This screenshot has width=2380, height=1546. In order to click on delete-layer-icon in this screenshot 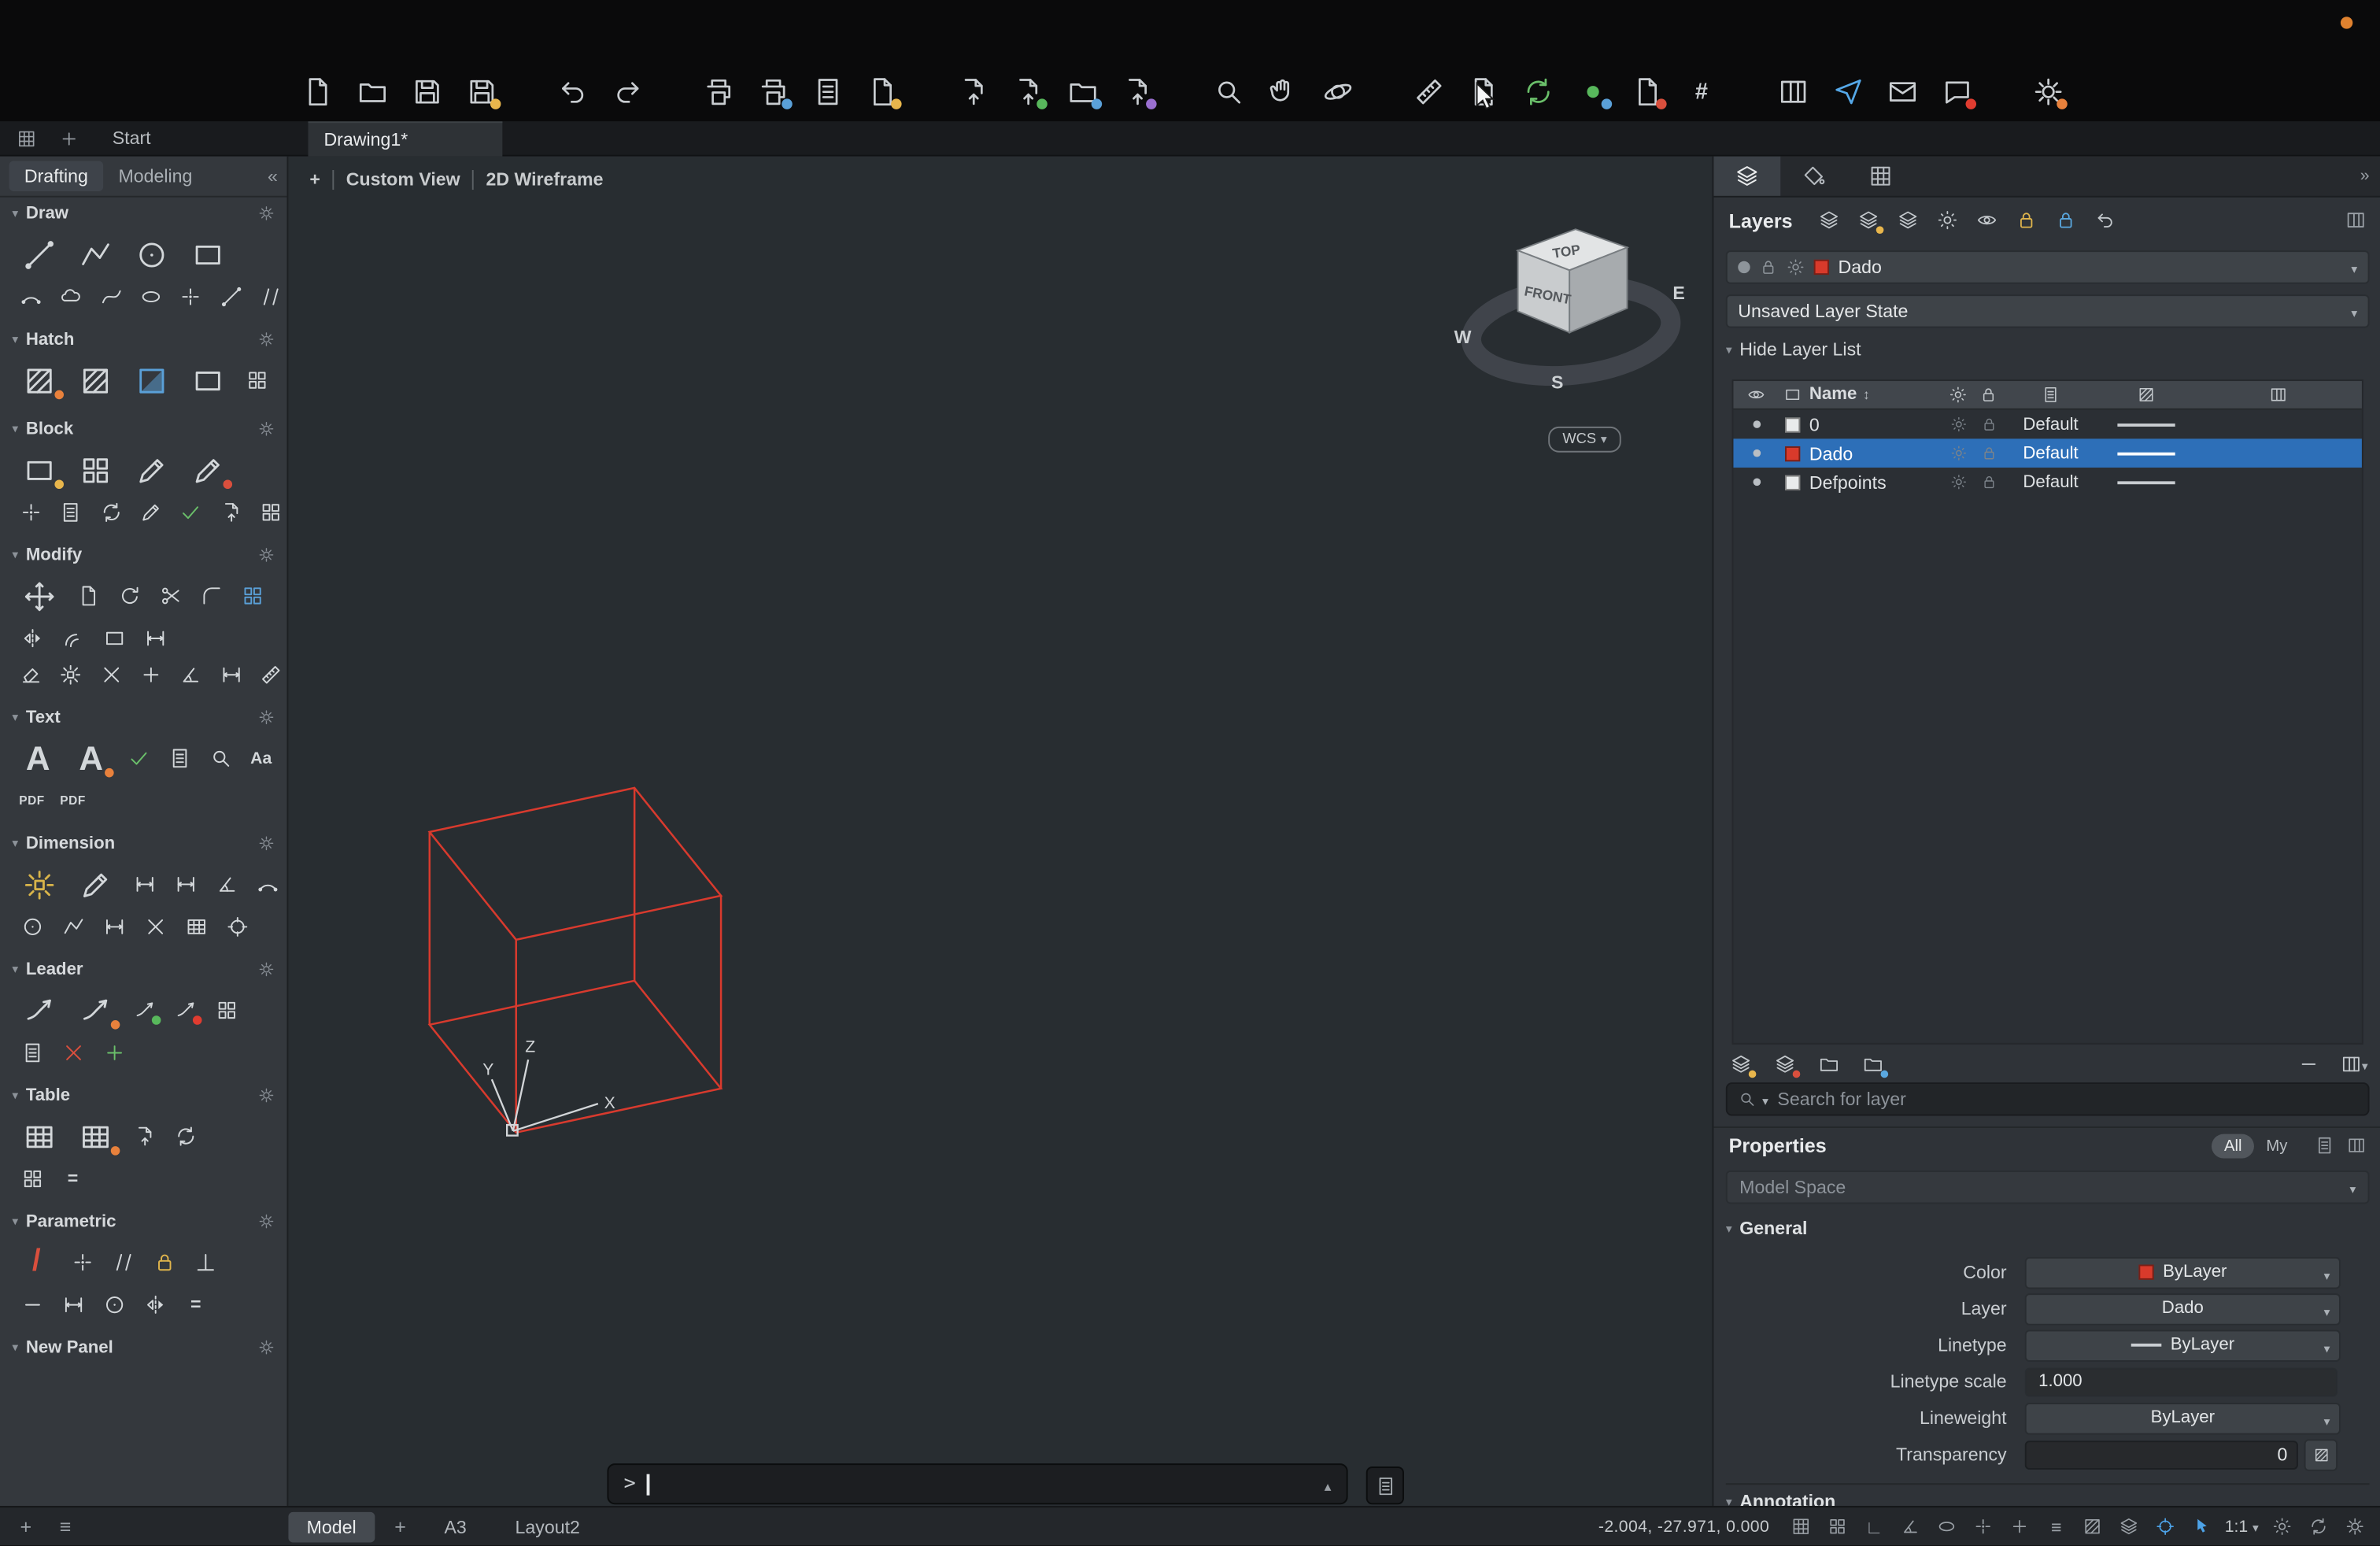, I will do `click(1785, 1064)`.